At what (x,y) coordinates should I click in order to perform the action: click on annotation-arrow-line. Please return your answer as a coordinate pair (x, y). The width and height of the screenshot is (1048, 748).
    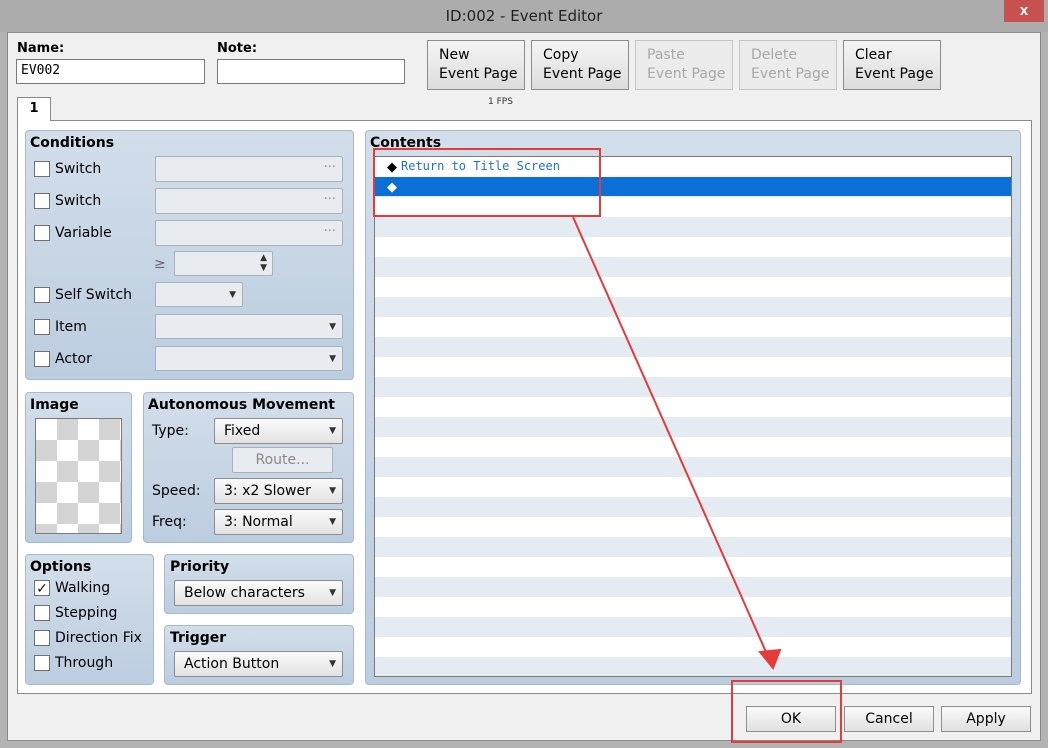
    Looking at the image, I should click on (669, 434).